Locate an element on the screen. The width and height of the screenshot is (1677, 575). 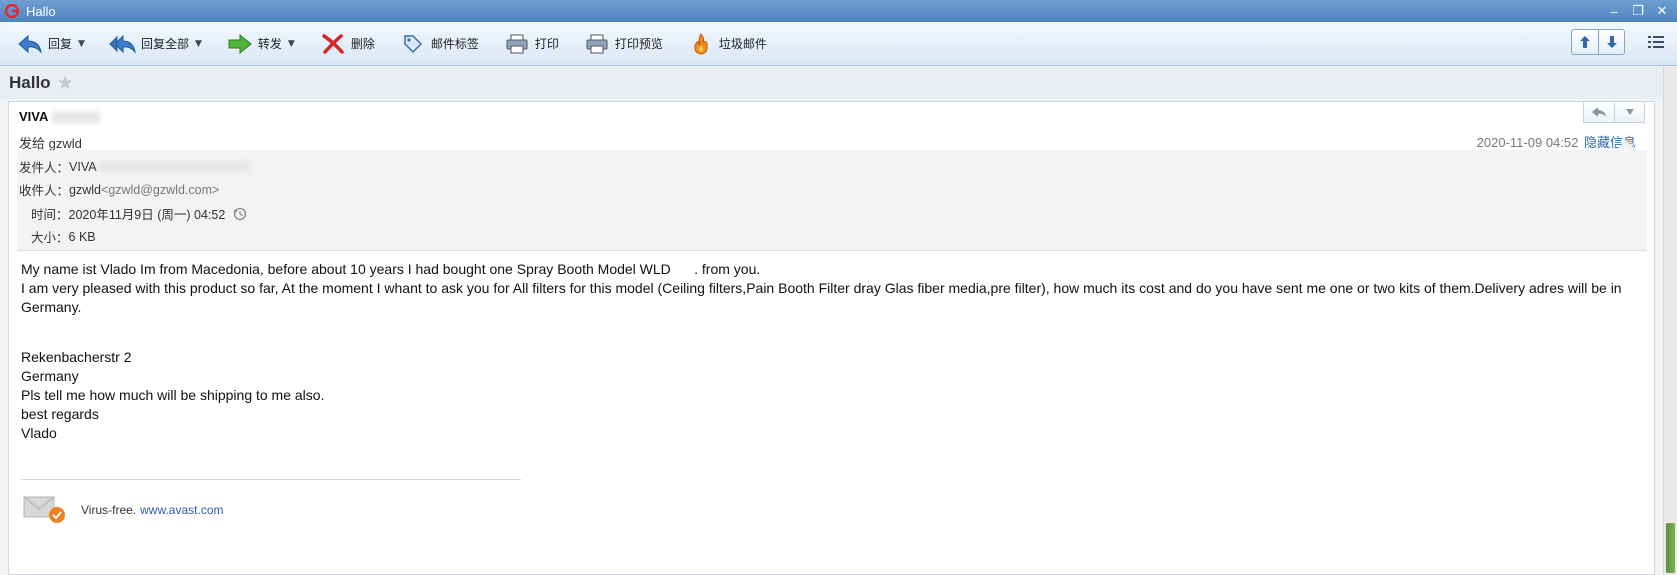
from-value: VIVA is located at coordinates (83, 166).